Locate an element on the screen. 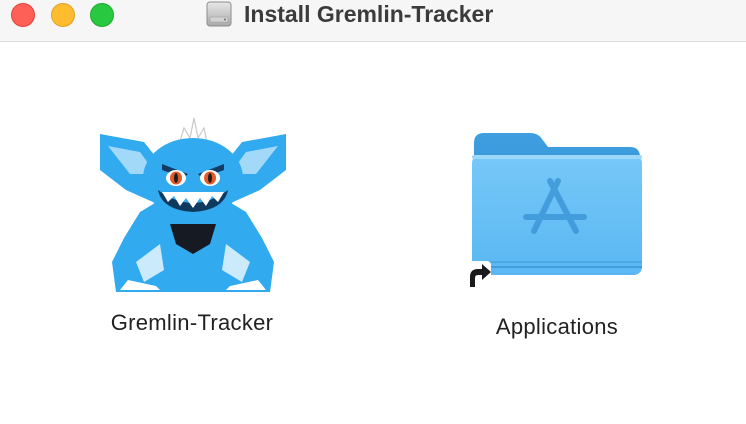 The image size is (746, 424). gremlin-tracker-label: Gremlin-Tracker is located at coordinates (192, 323).